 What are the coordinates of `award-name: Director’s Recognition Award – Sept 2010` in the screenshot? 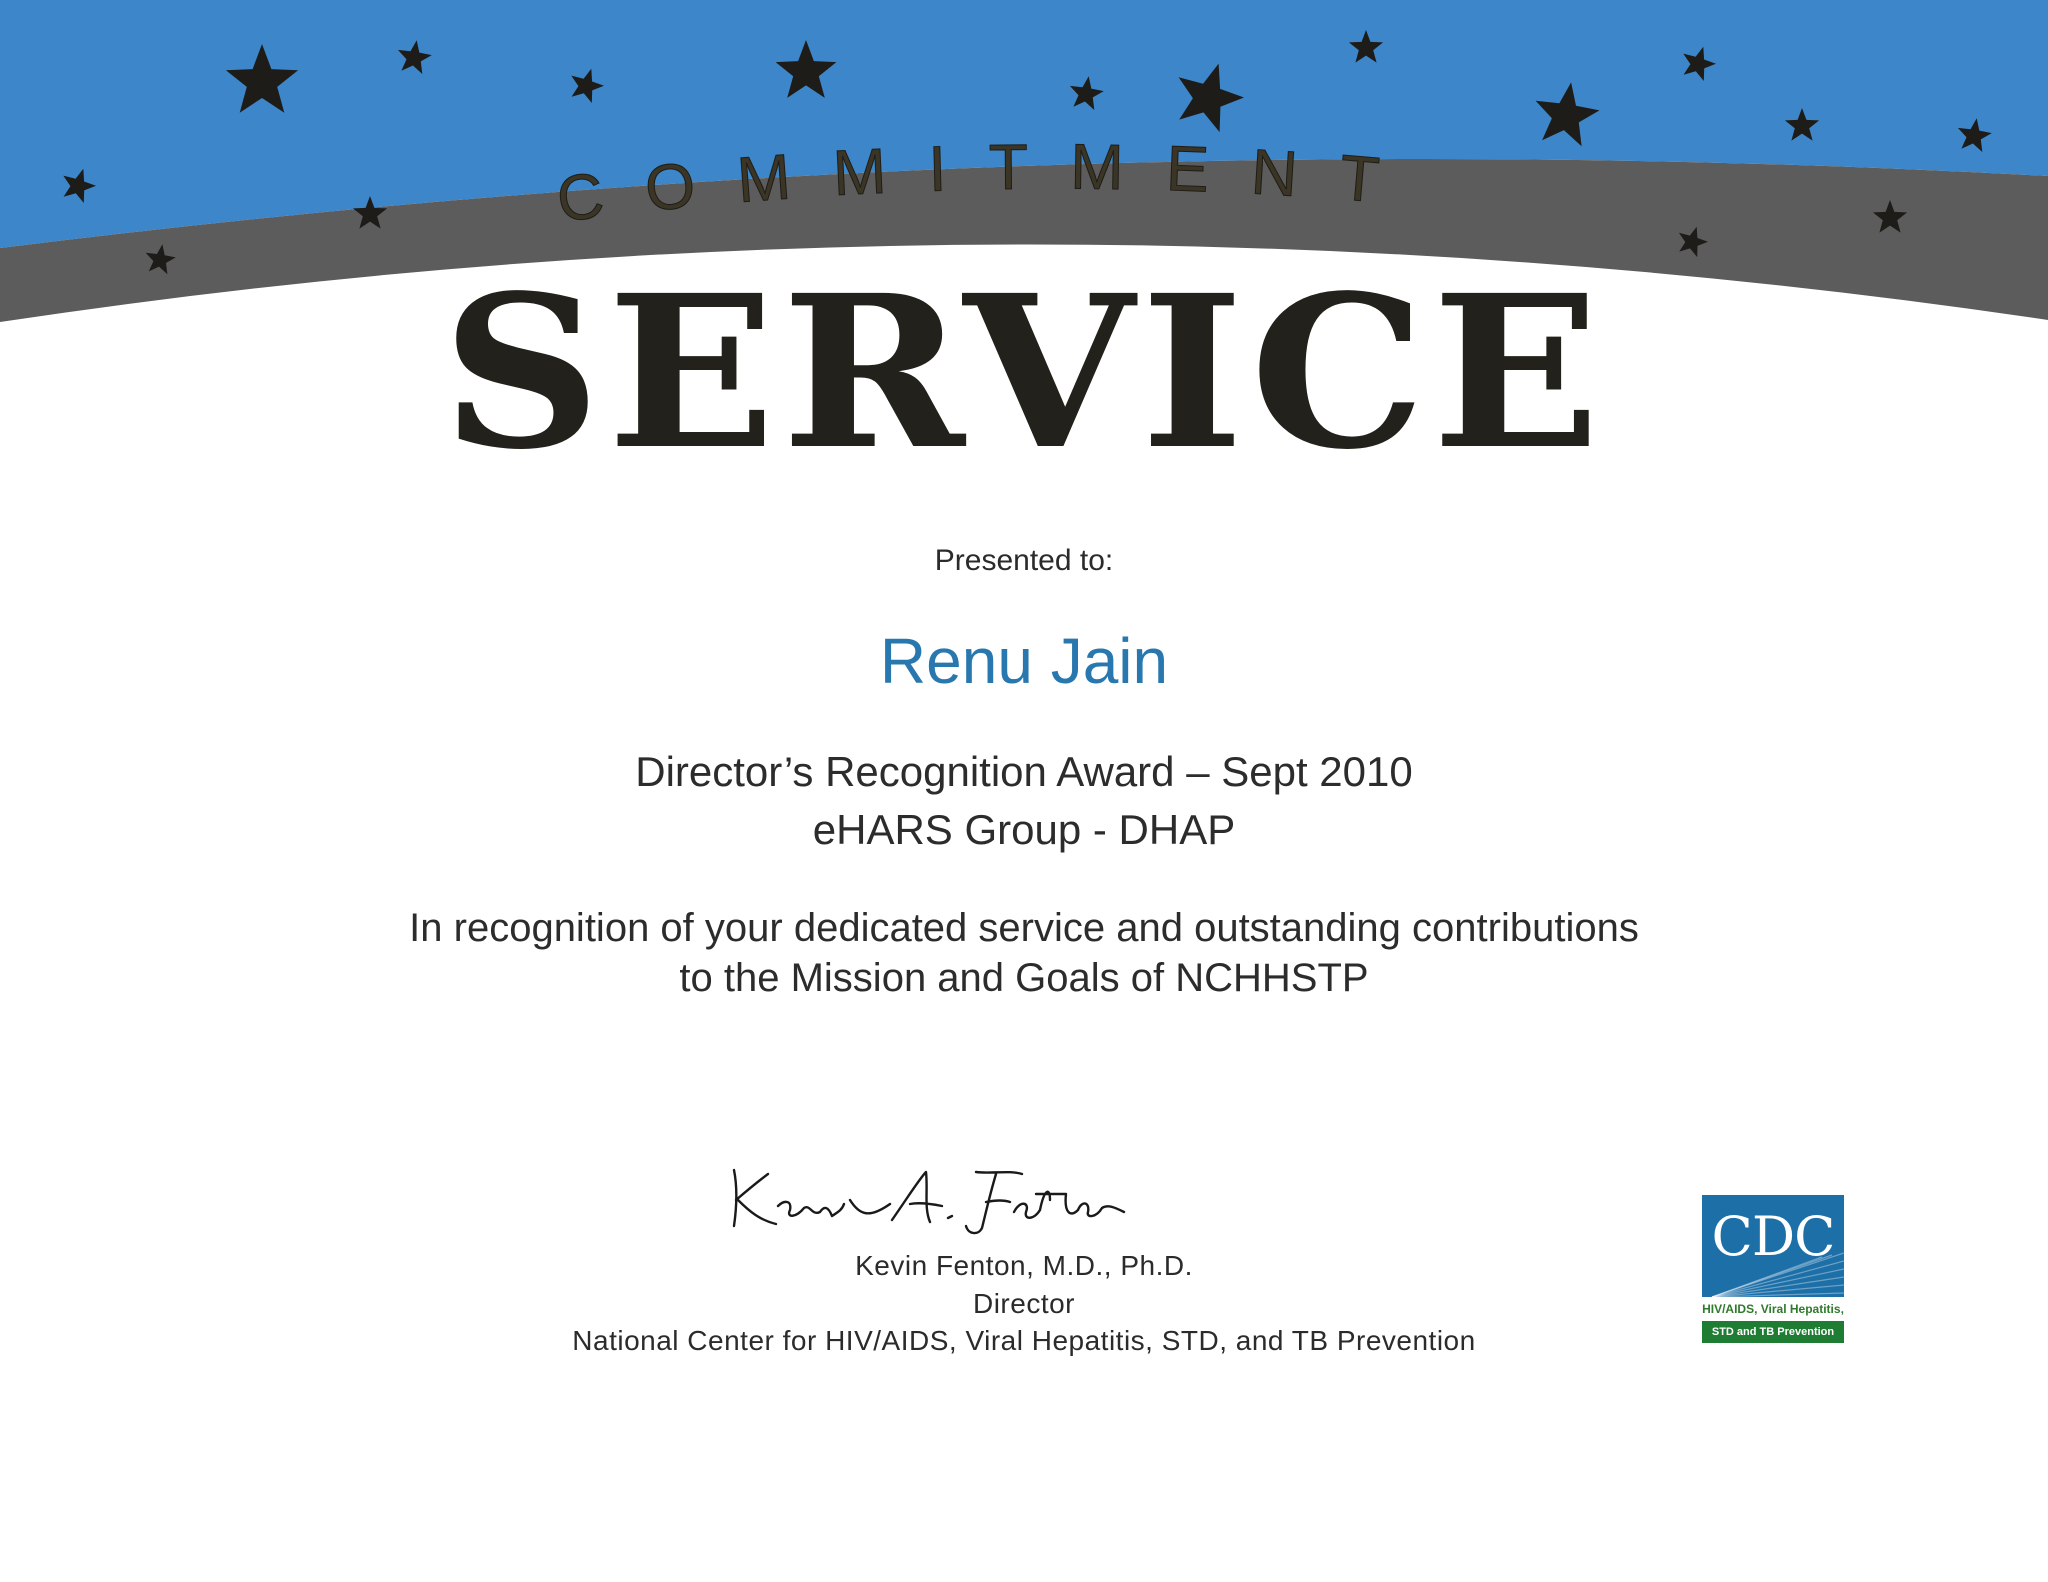 It's located at (1024, 771).